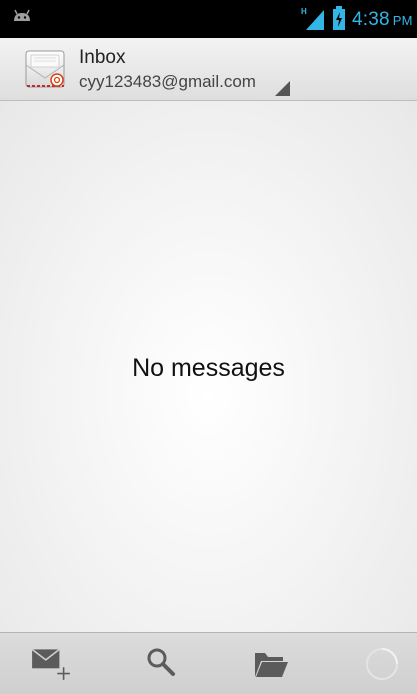  I want to click on account-selector: cyy123483@gmail.com, so click(167, 82).